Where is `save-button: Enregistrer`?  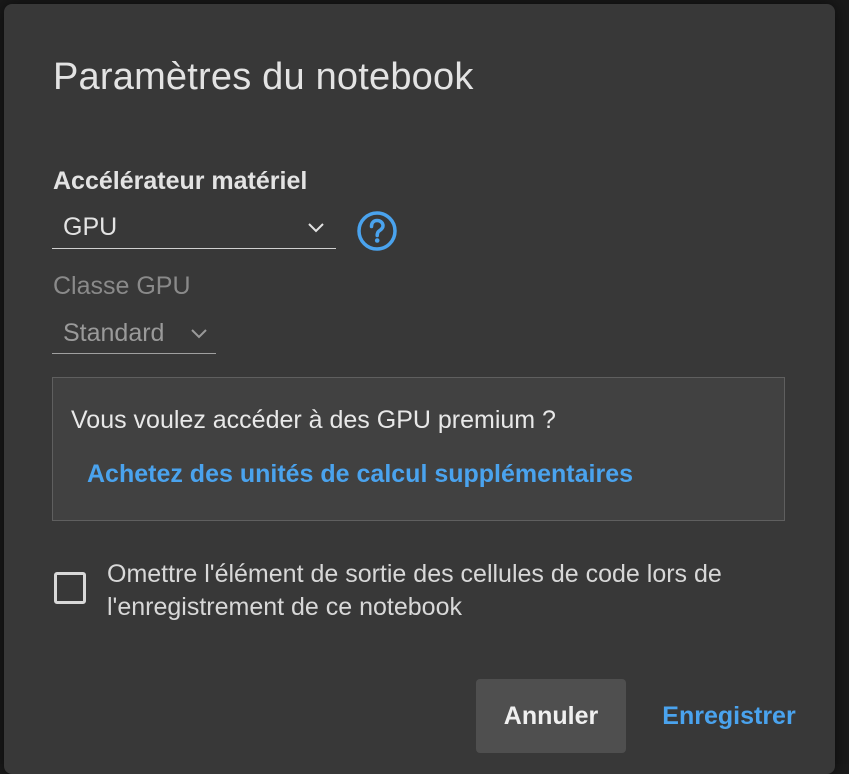
save-button: Enregistrer is located at coordinates (729, 716).